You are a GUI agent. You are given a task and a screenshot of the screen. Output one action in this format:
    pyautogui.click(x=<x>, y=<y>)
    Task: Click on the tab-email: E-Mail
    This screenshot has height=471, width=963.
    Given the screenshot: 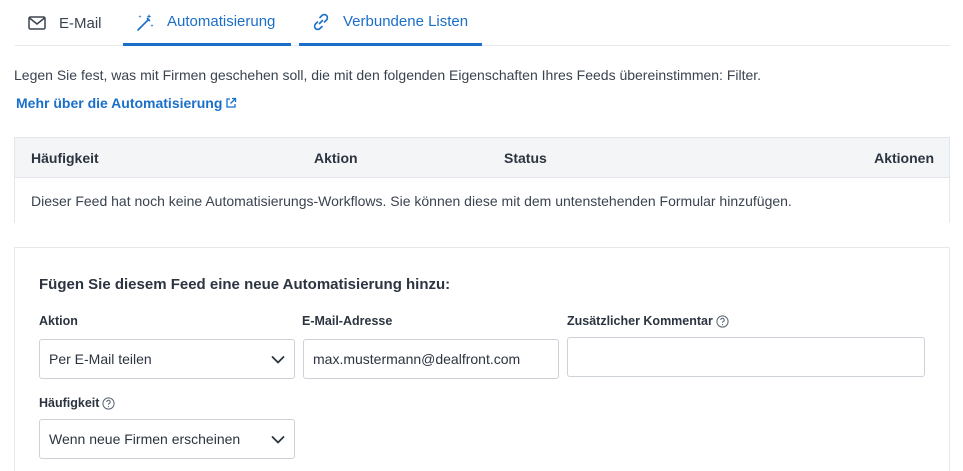 What is the action you would take?
    pyautogui.click(x=64, y=23)
    